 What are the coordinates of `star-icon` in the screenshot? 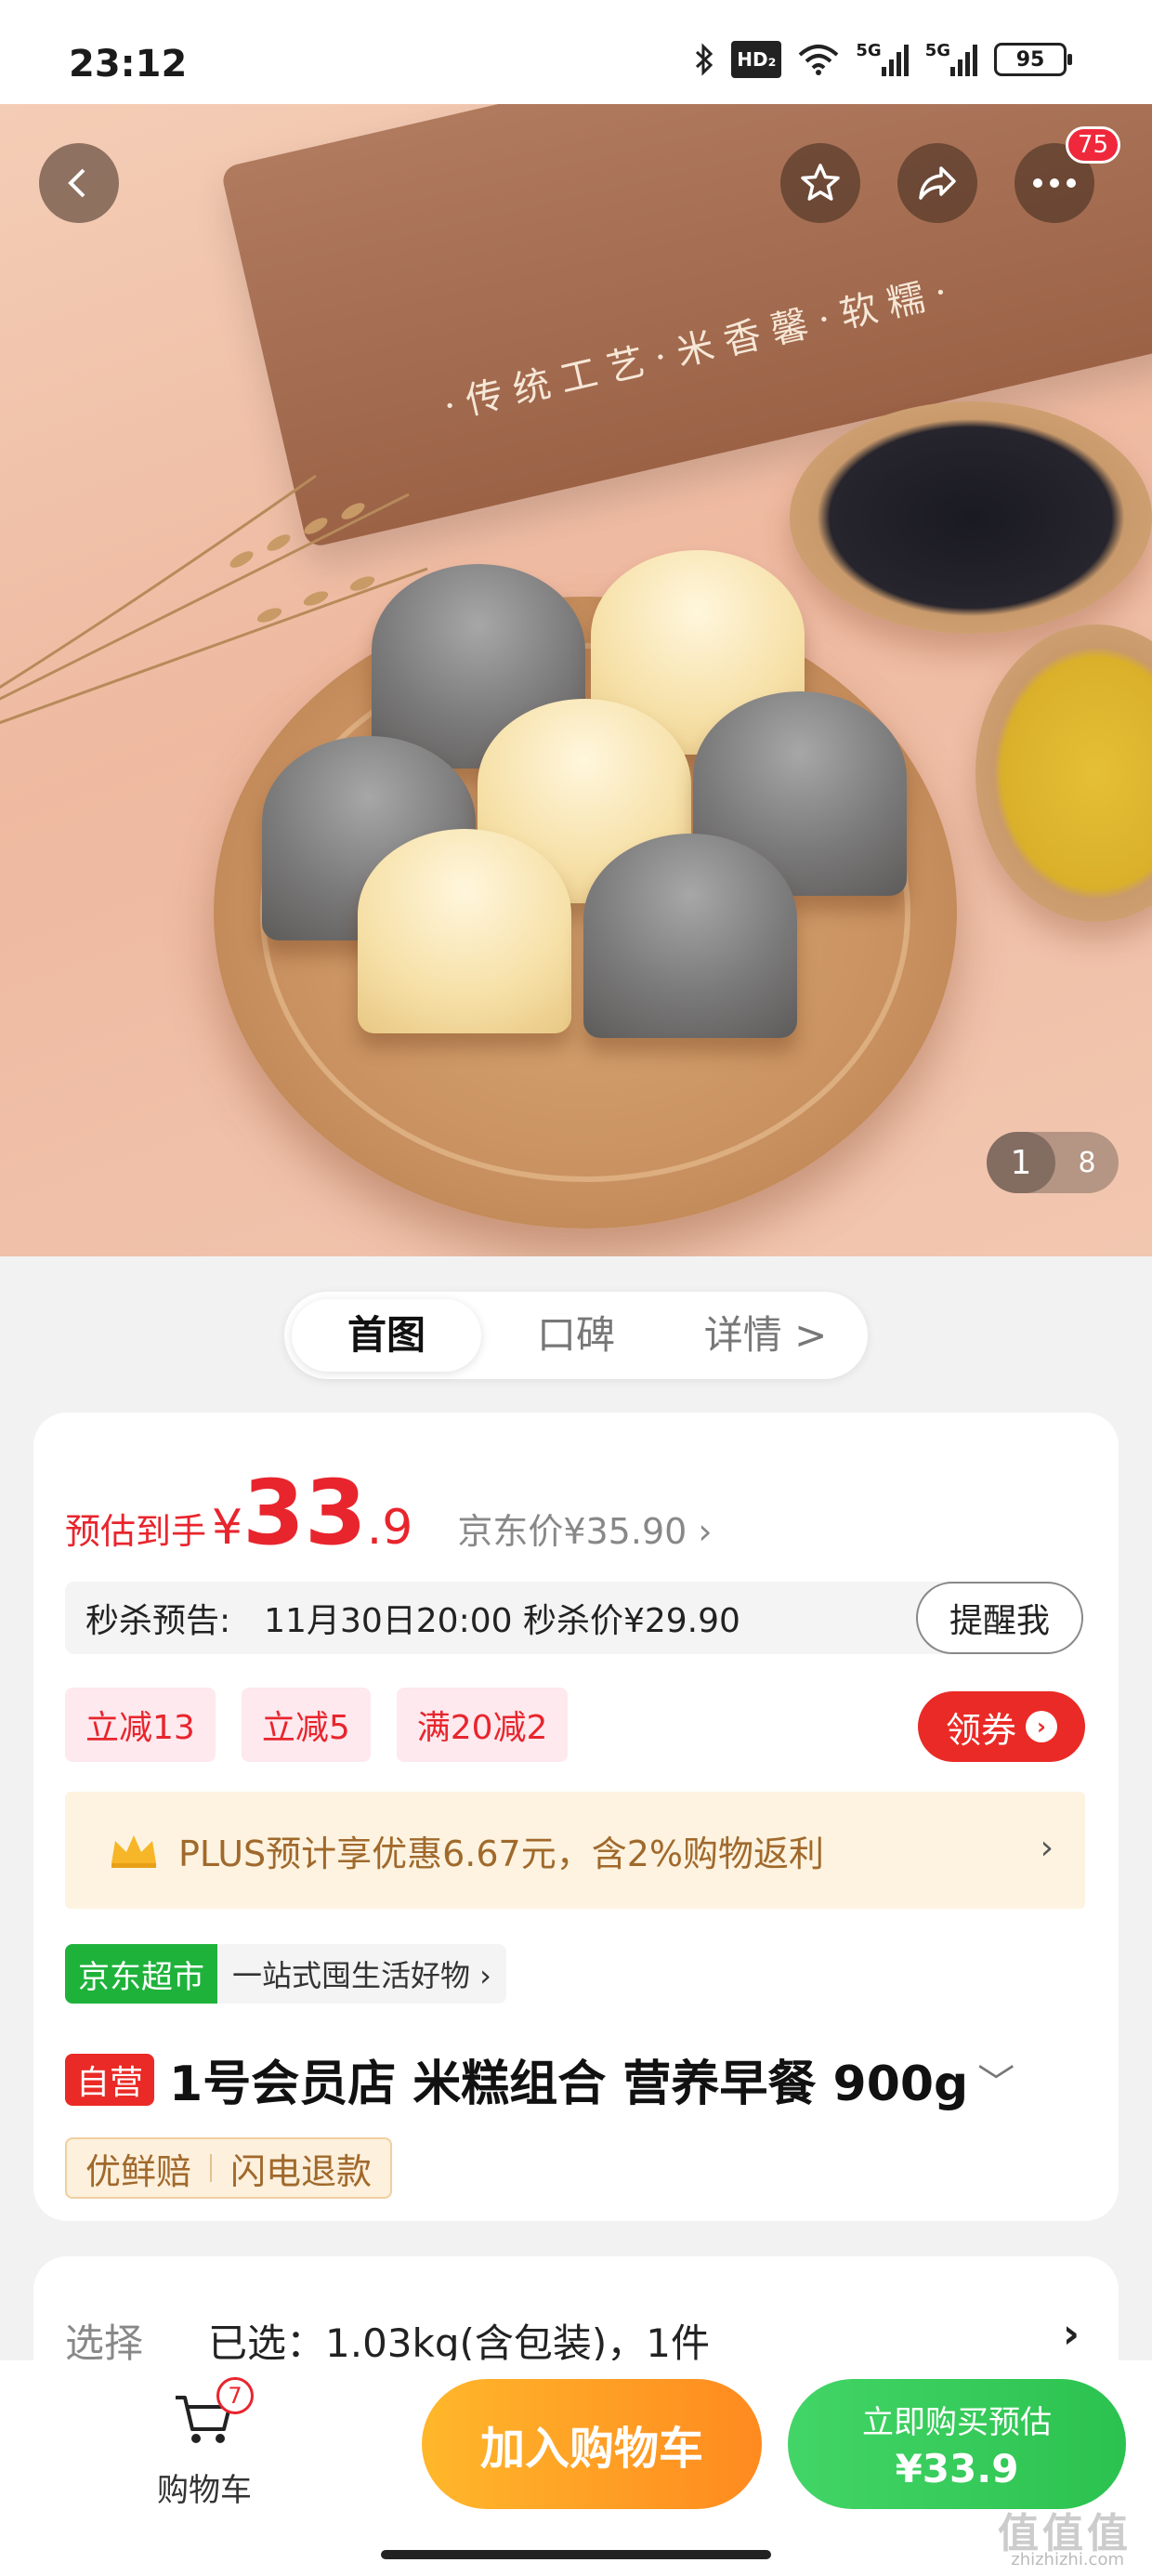 It's located at (820, 182).